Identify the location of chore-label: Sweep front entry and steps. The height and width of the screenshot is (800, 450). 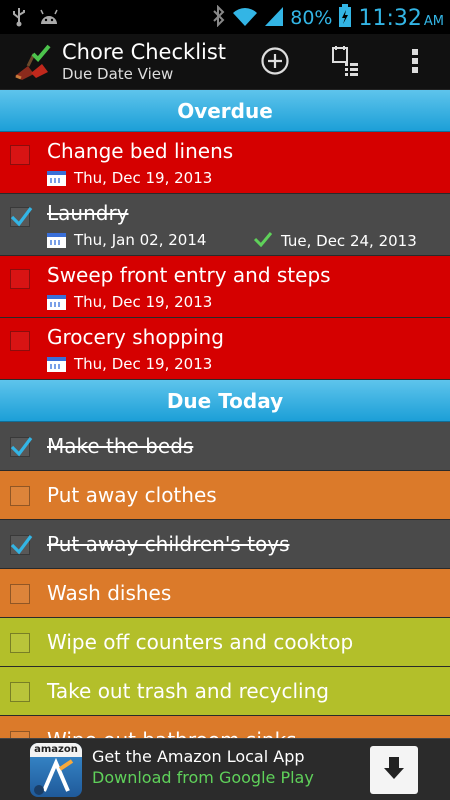
(189, 275).